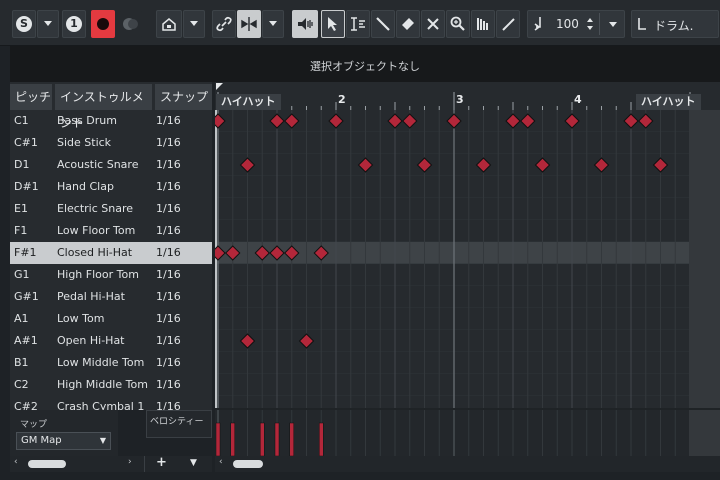  What do you see at coordinates (98, 164) in the screenshot?
I see `row-instrument: Acoustic Snare` at bounding box center [98, 164].